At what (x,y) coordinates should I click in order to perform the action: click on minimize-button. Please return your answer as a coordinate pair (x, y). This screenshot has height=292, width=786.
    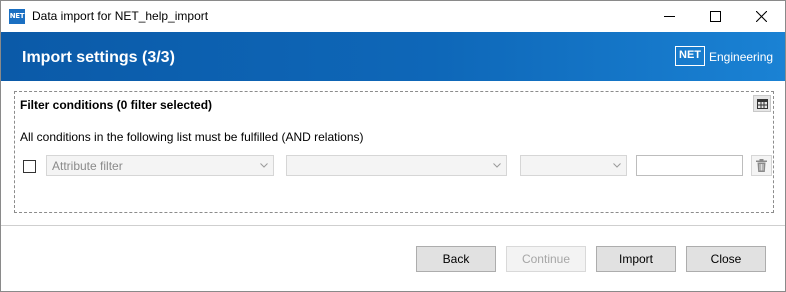
    Looking at the image, I should click on (670, 16).